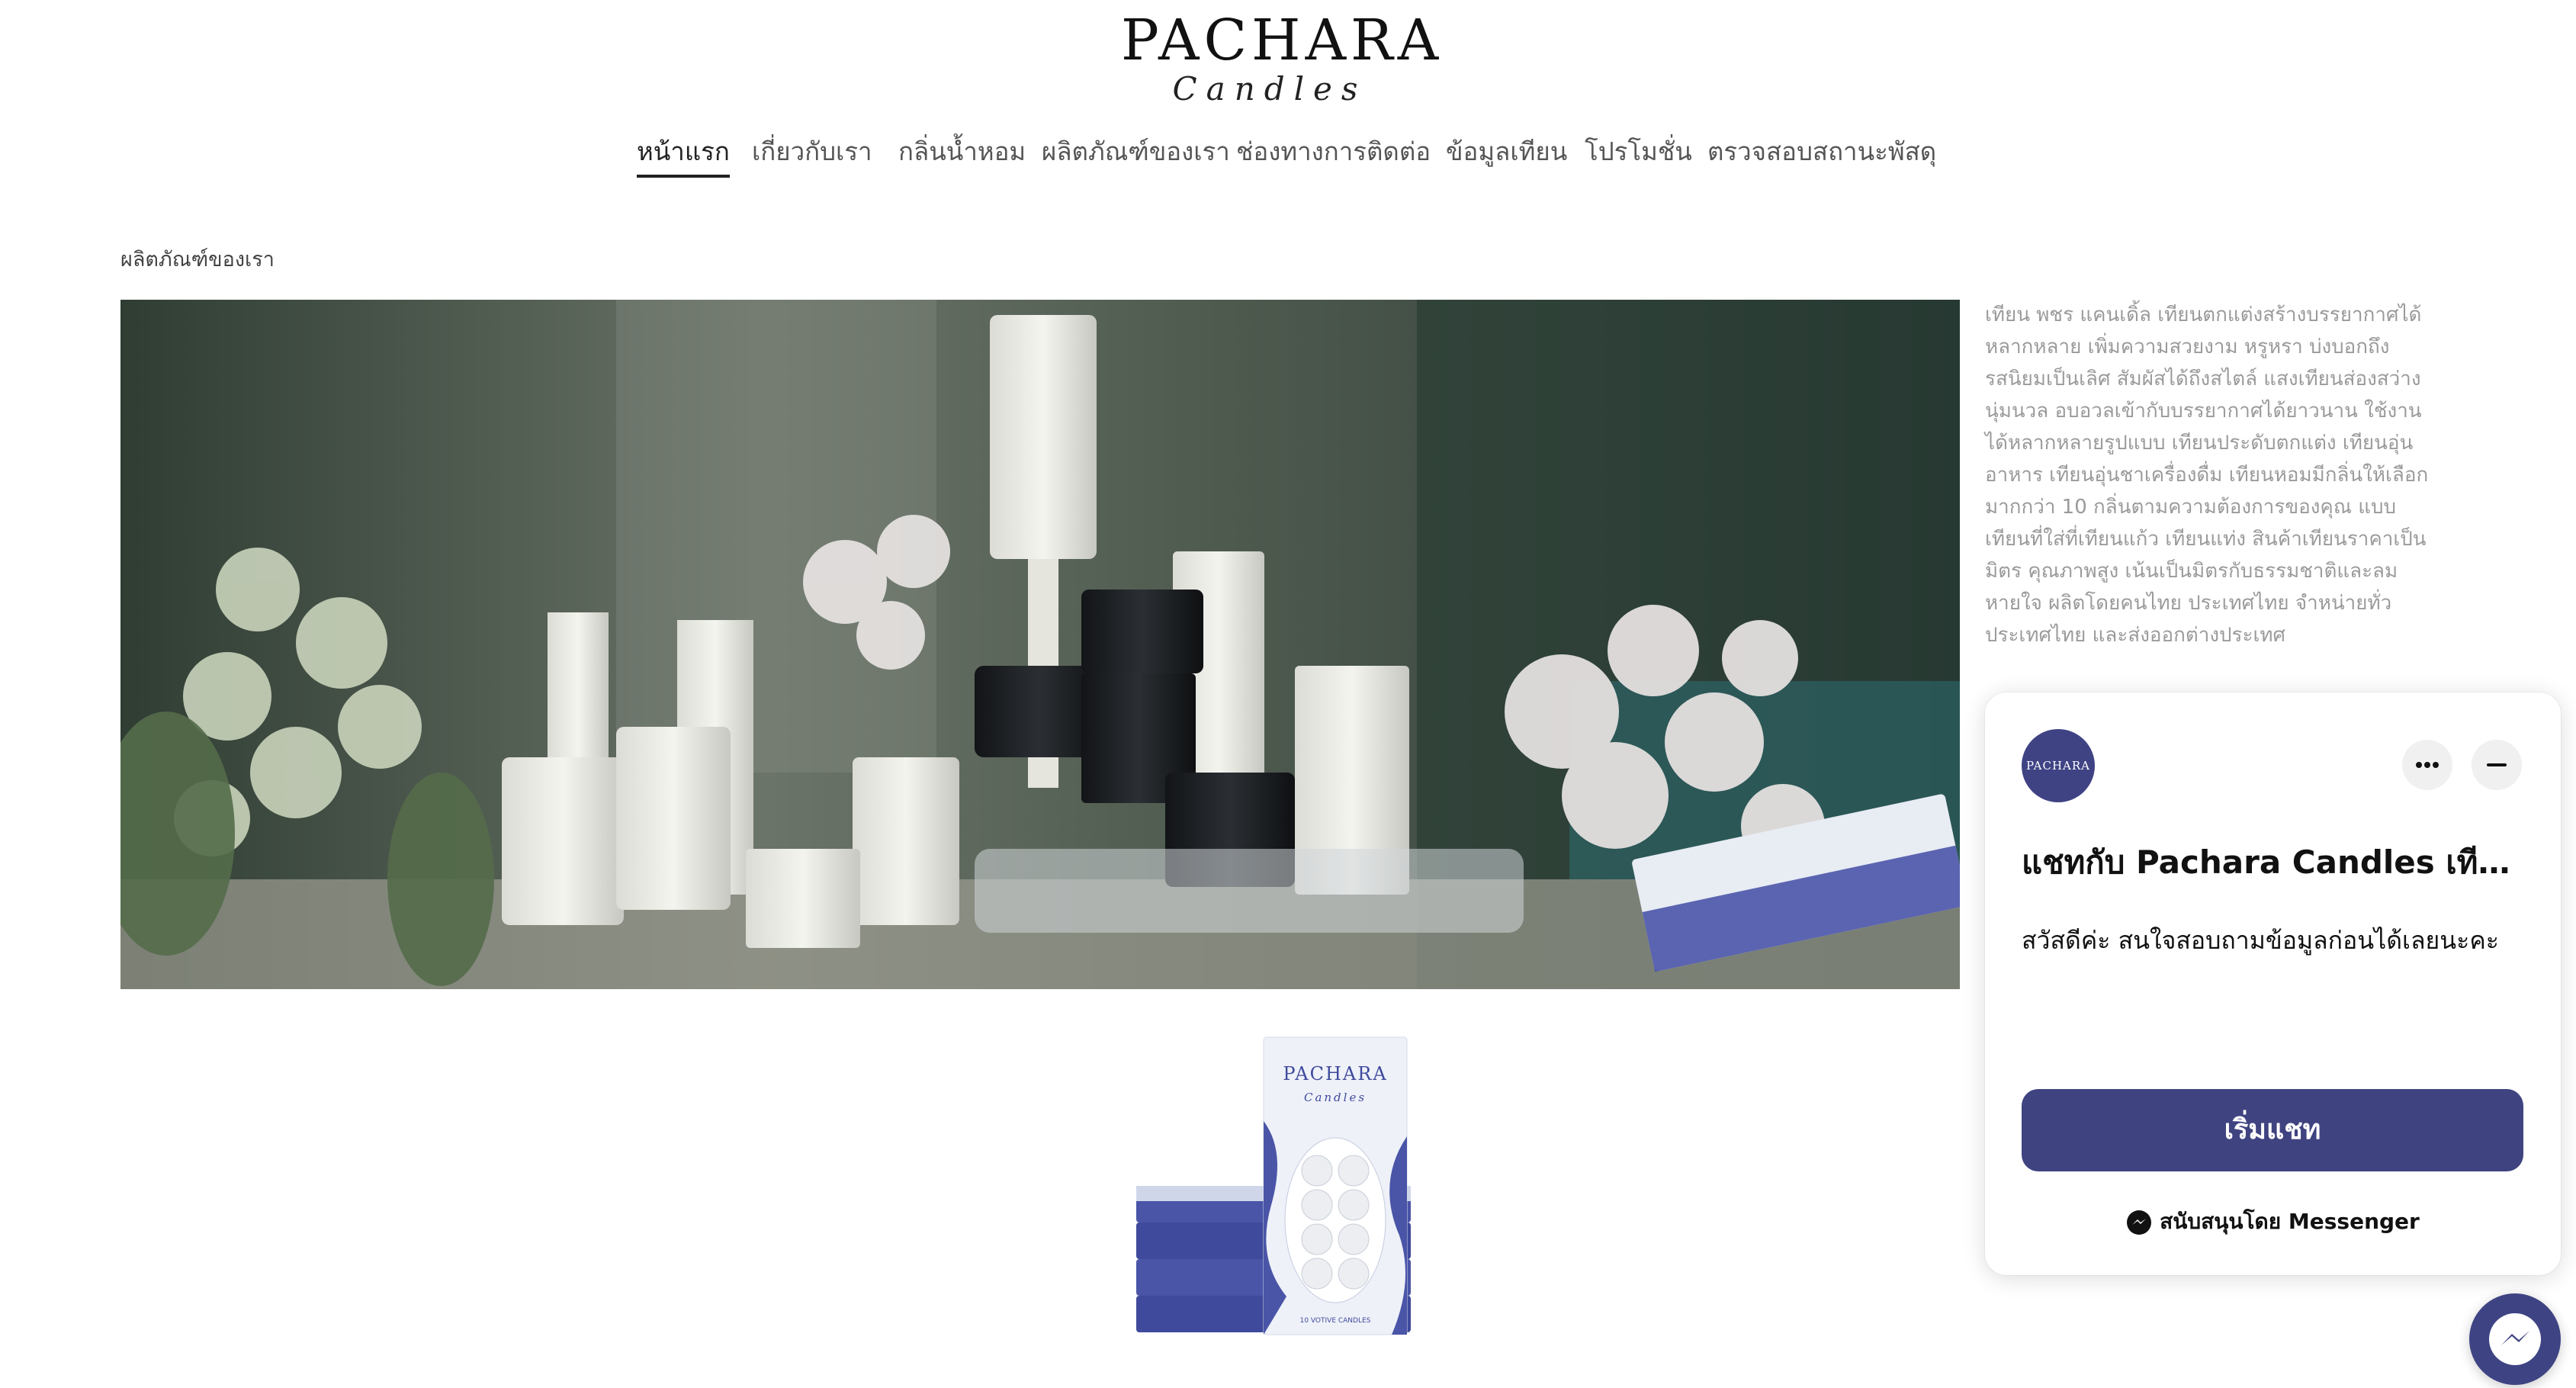  I want to click on nav-item-contact: ช่องทางการติดต่อ, so click(1333, 151).